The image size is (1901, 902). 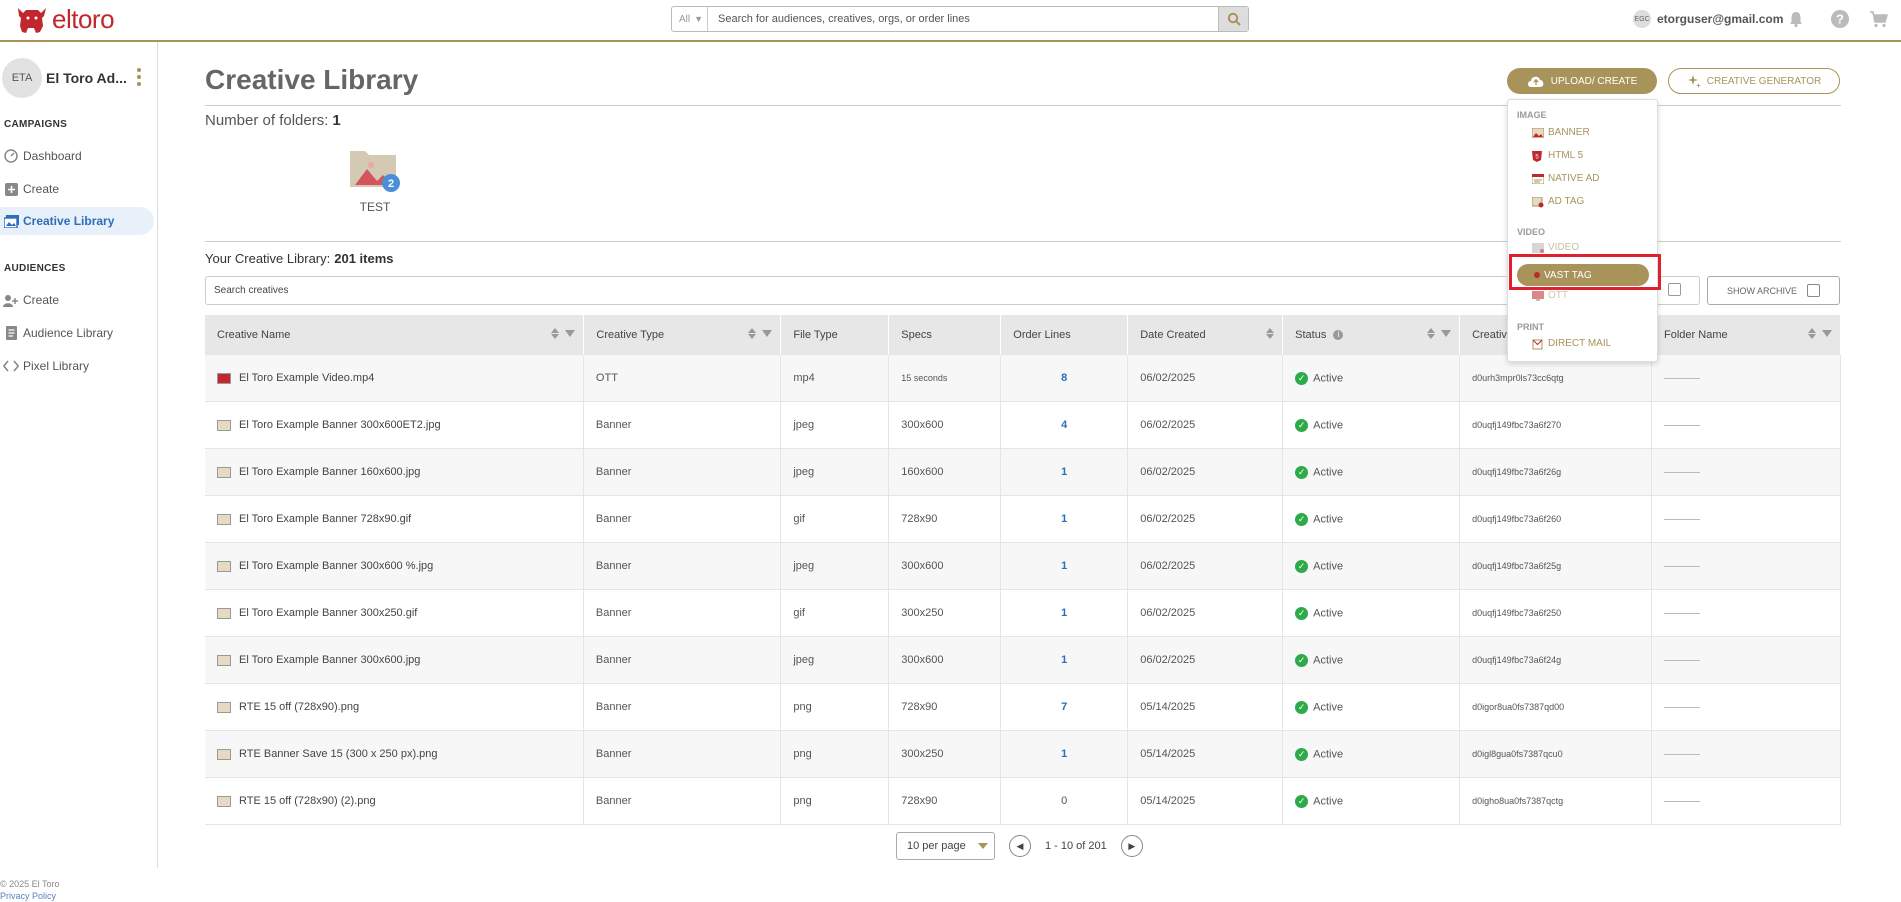 I want to click on menu-item-direct-mail: DIRECT MAIL, so click(x=1571, y=343).